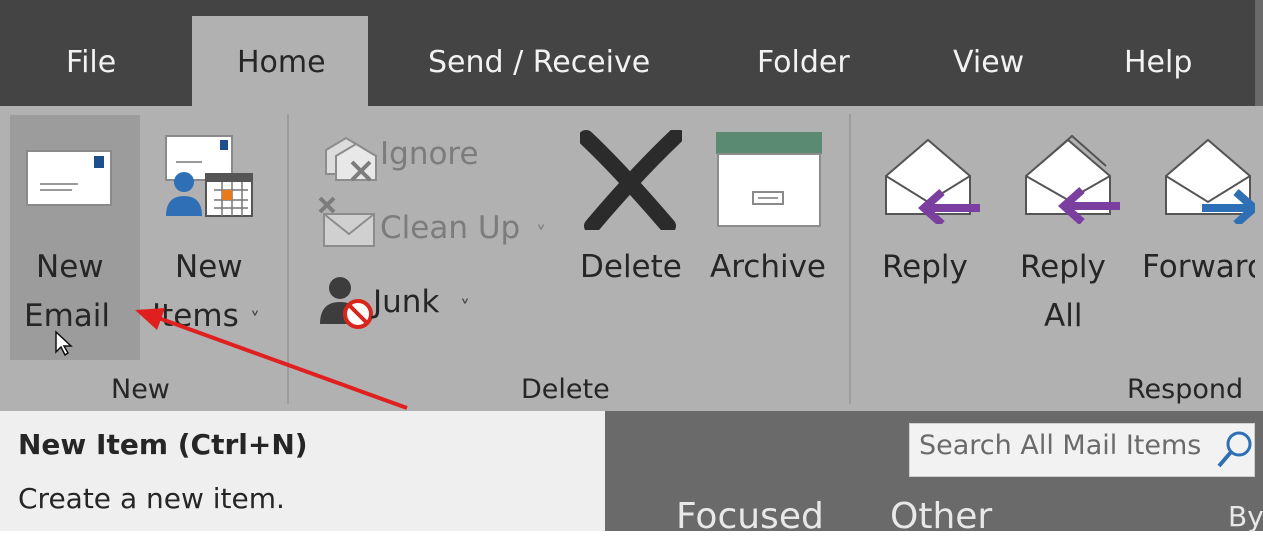 This screenshot has width=1263, height=537. What do you see at coordinates (281, 63) in the screenshot?
I see `tab-home: Home` at bounding box center [281, 63].